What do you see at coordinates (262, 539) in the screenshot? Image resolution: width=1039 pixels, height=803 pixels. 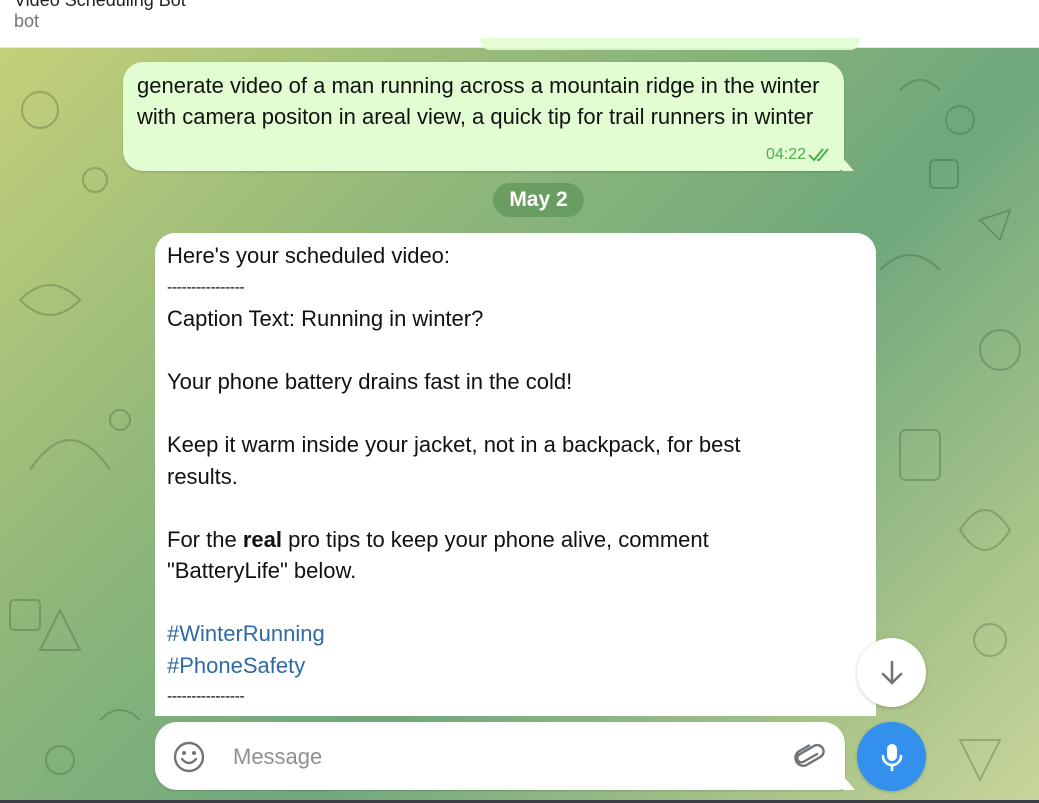 I see `bold-text: real` at bounding box center [262, 539].